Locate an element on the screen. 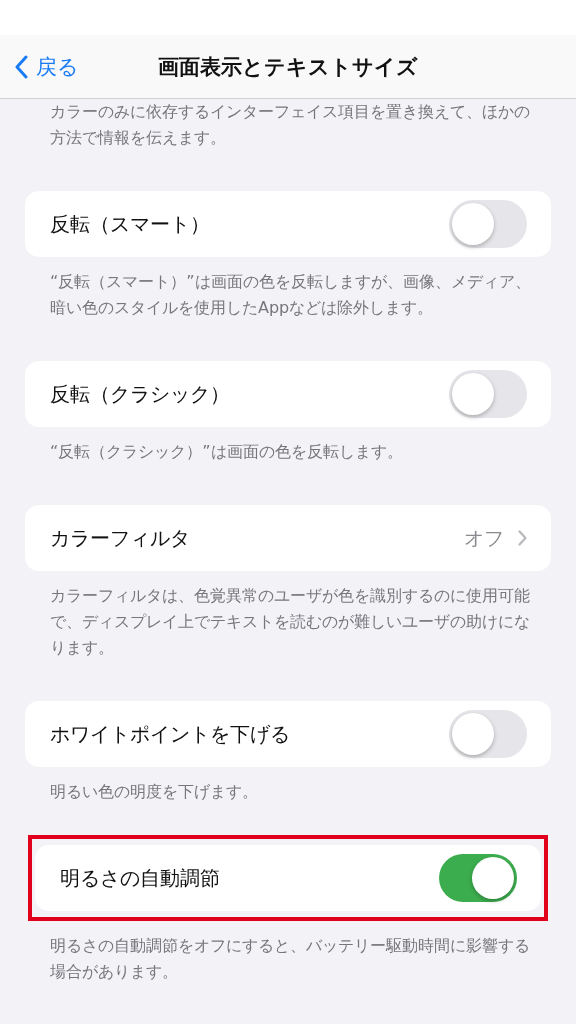  settings-row: カラーフィルタ オフ is located at coordinates (288, 538).